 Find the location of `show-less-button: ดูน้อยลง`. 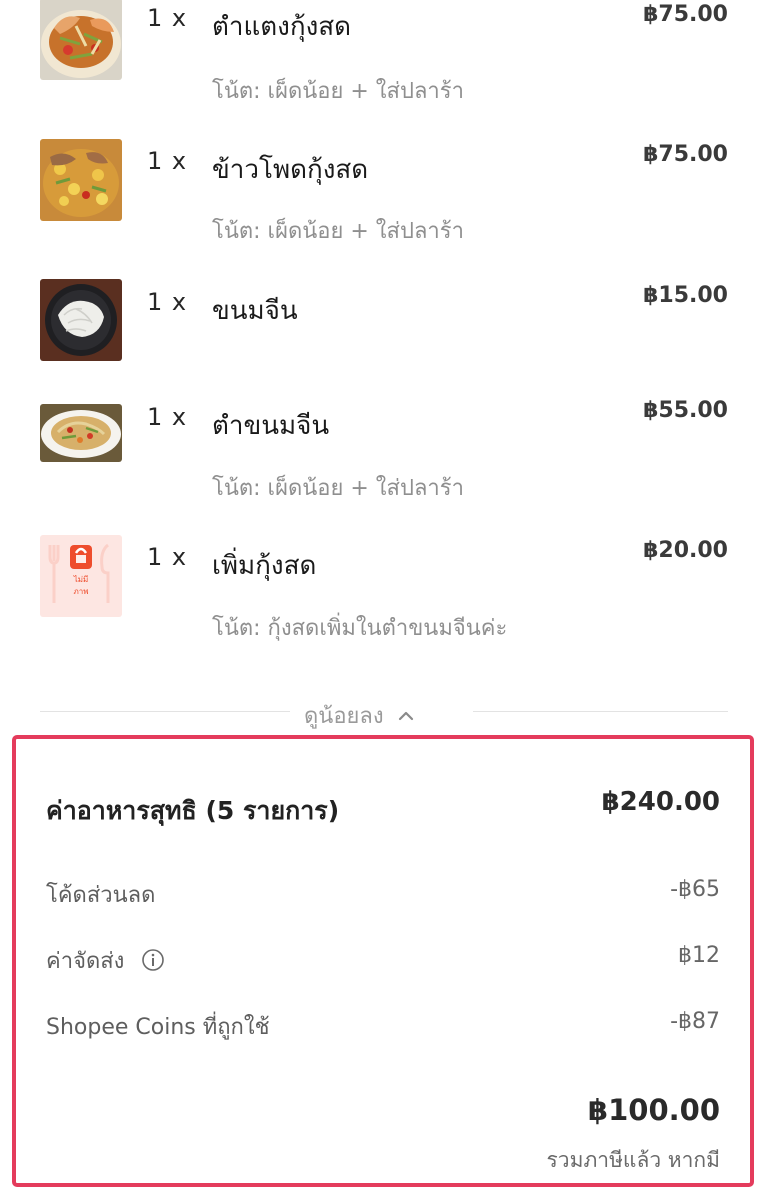

show-less-button: ดูน้อยลง is located at coordinates (359, 715).